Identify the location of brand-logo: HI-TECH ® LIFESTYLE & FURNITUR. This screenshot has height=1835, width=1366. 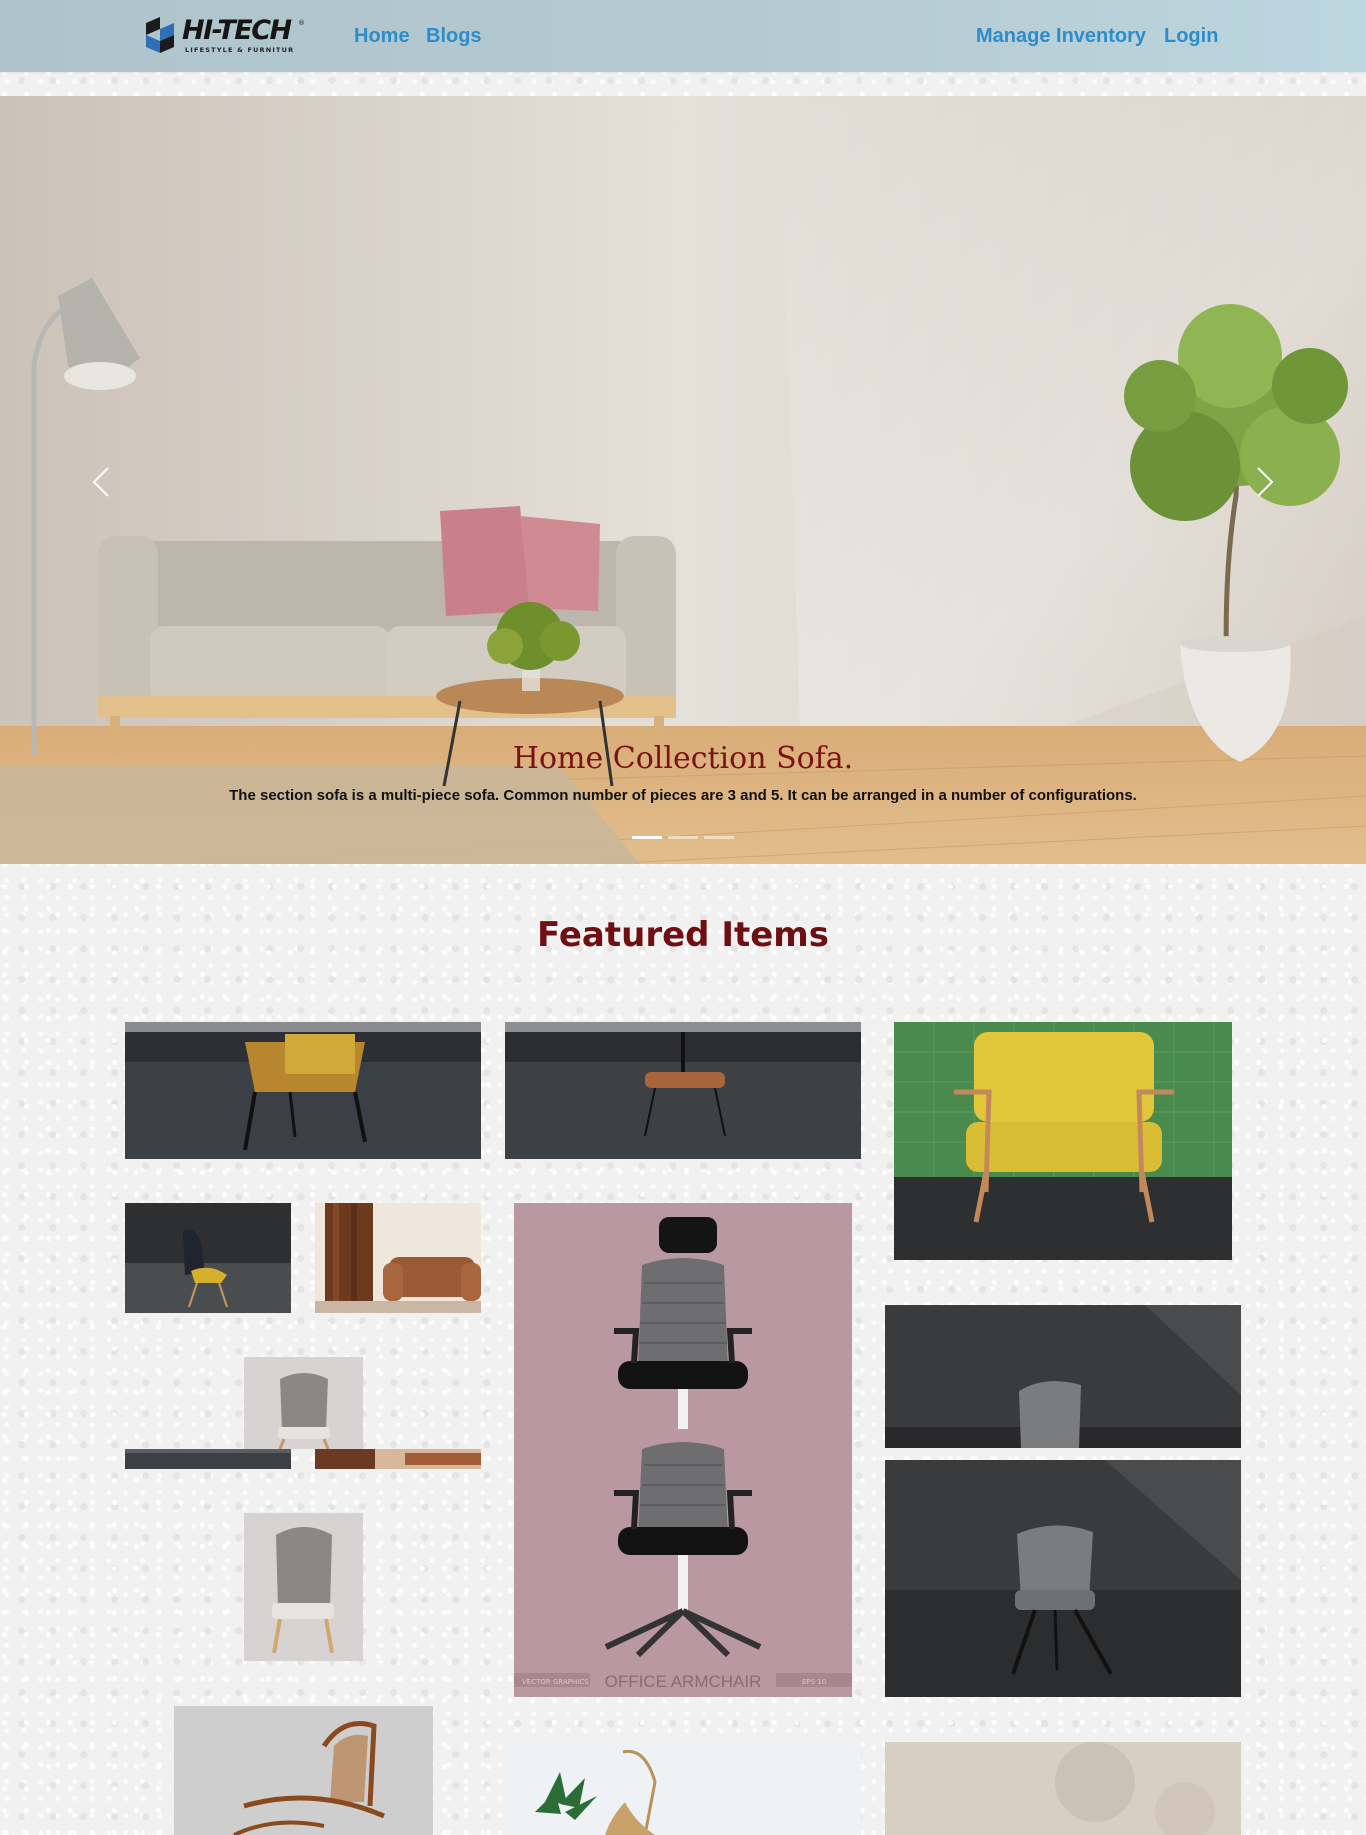
(224, 35).